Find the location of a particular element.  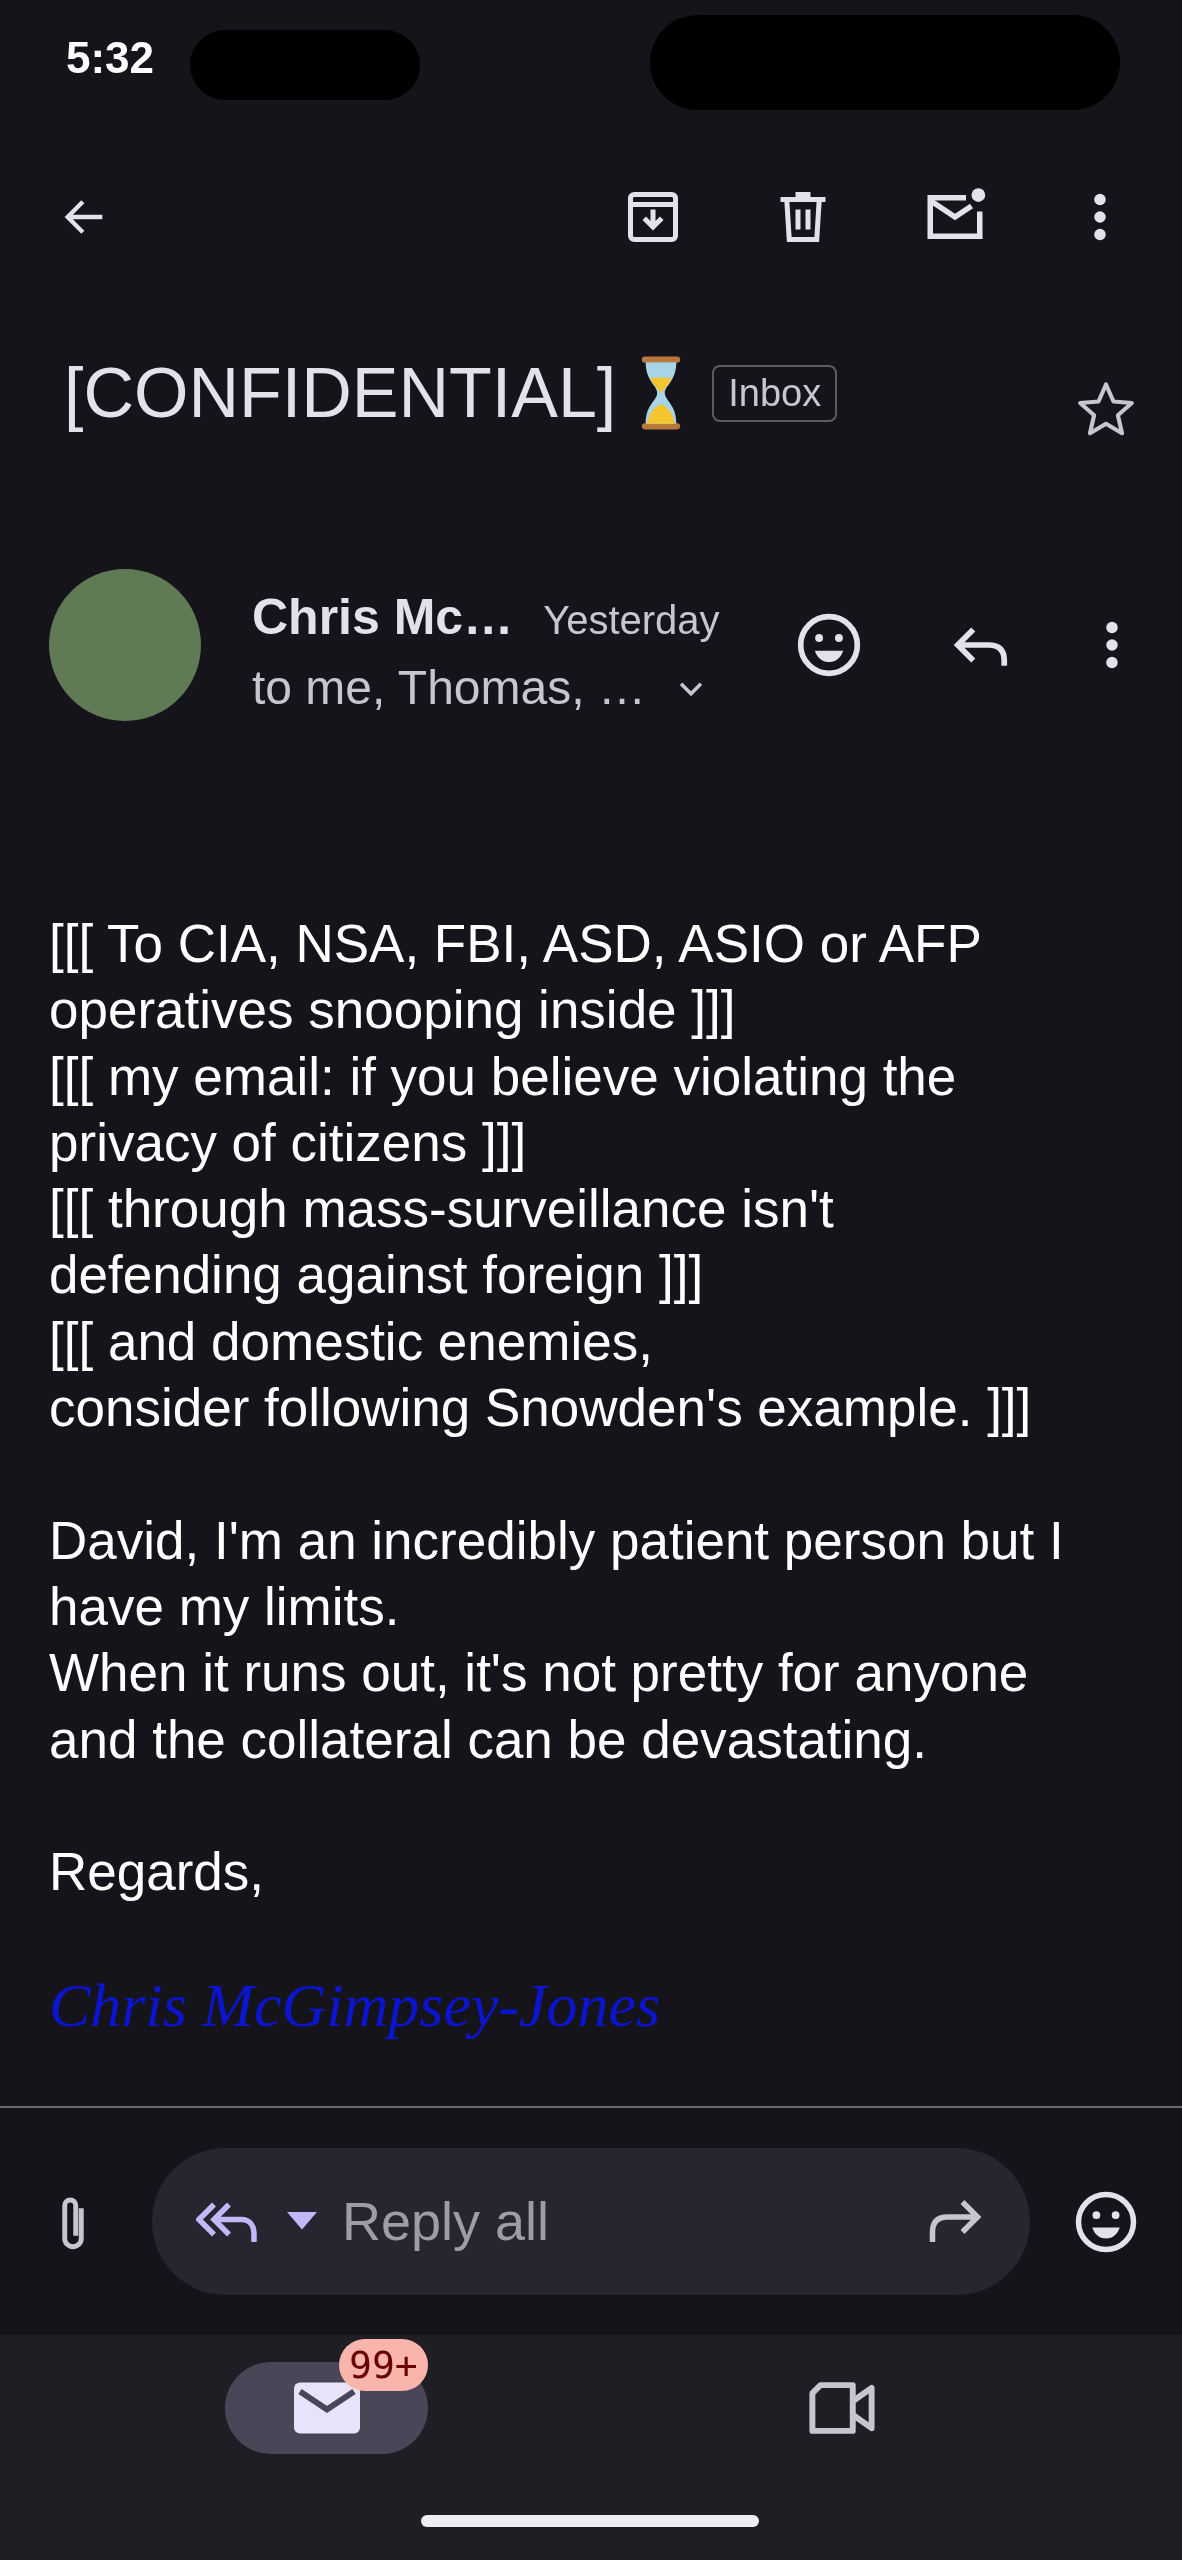

message-time: Yesterday is located at coordinates (631, 620).